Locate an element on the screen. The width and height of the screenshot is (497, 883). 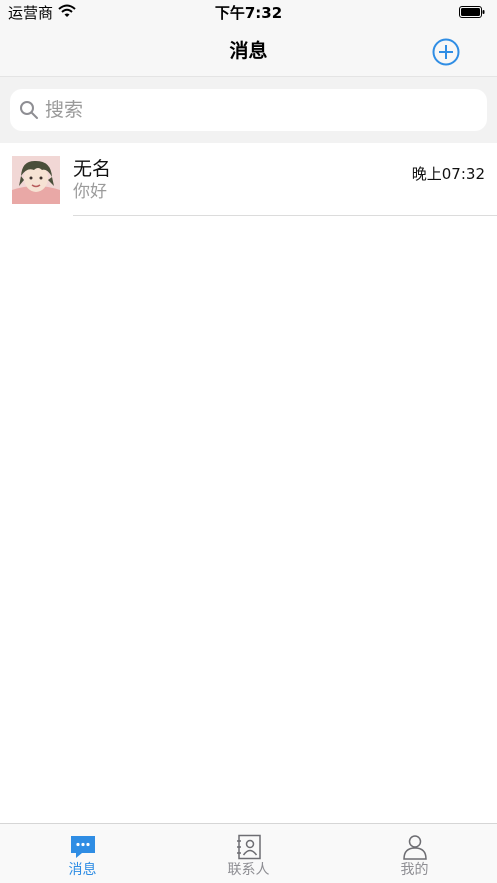
plus-circle-icon is located at coordinates (446, 52).